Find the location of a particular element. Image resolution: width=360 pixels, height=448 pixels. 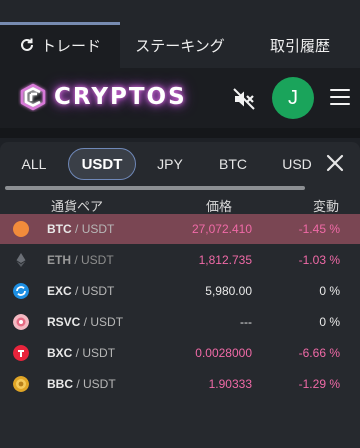

exc-coin-icon is located at coordinates (21, 291).